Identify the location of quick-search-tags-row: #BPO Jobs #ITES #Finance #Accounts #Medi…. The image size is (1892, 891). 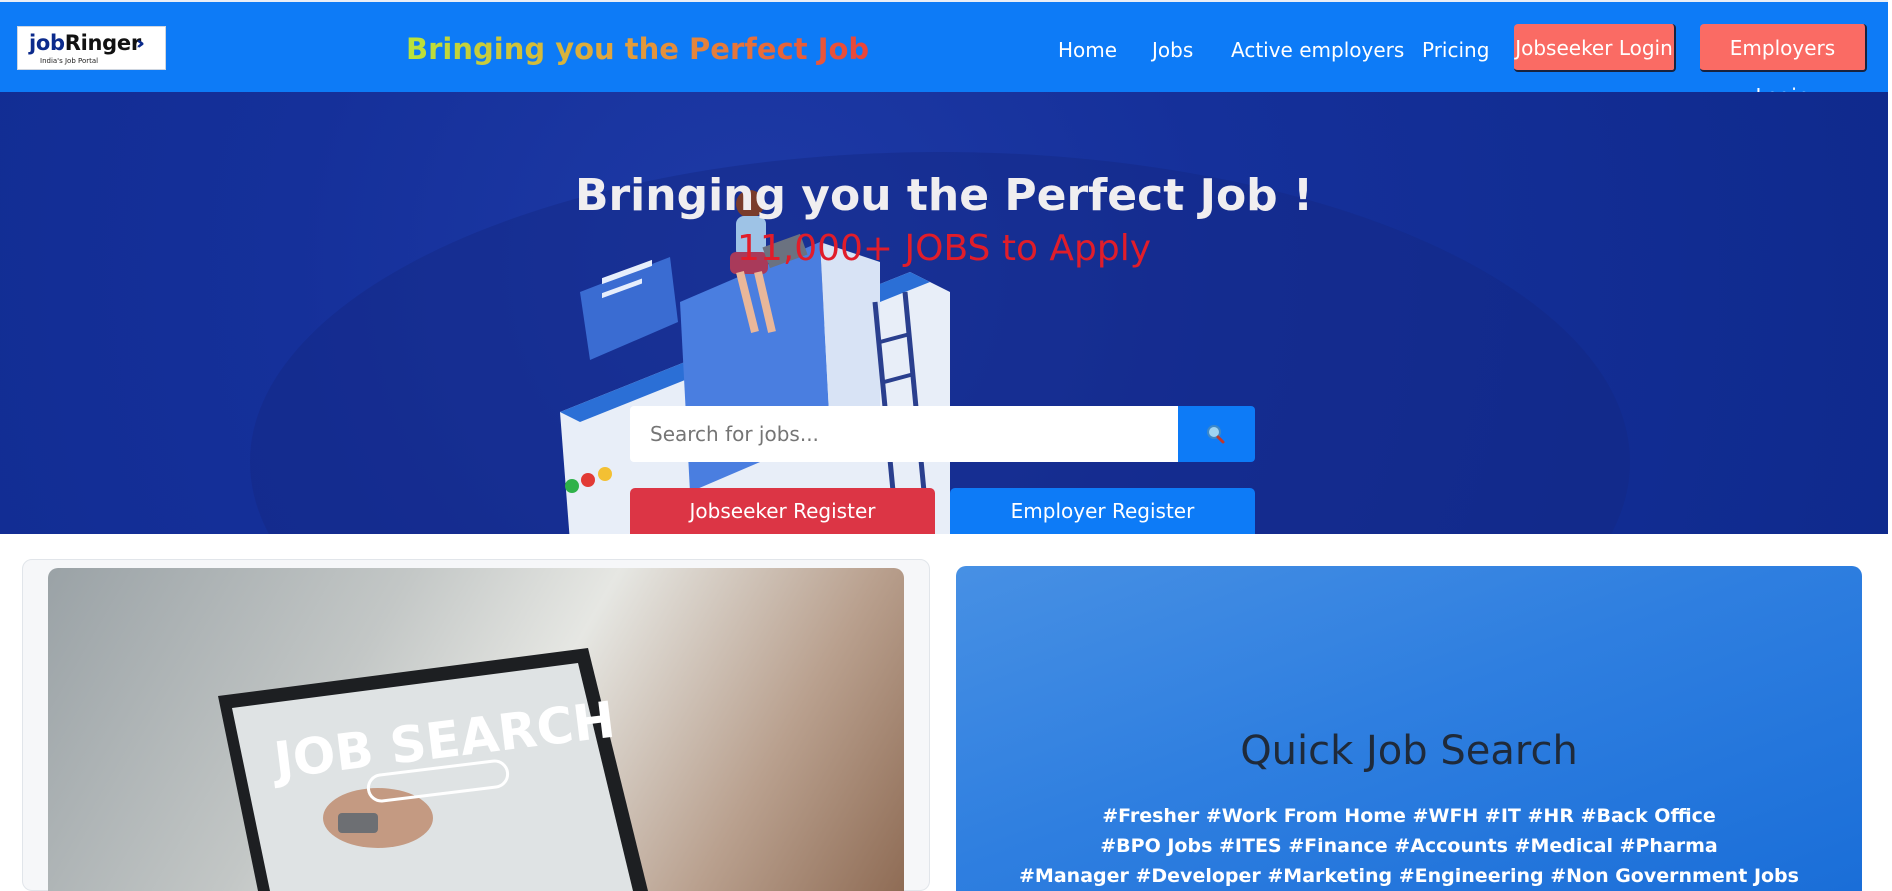
(1409, 846).